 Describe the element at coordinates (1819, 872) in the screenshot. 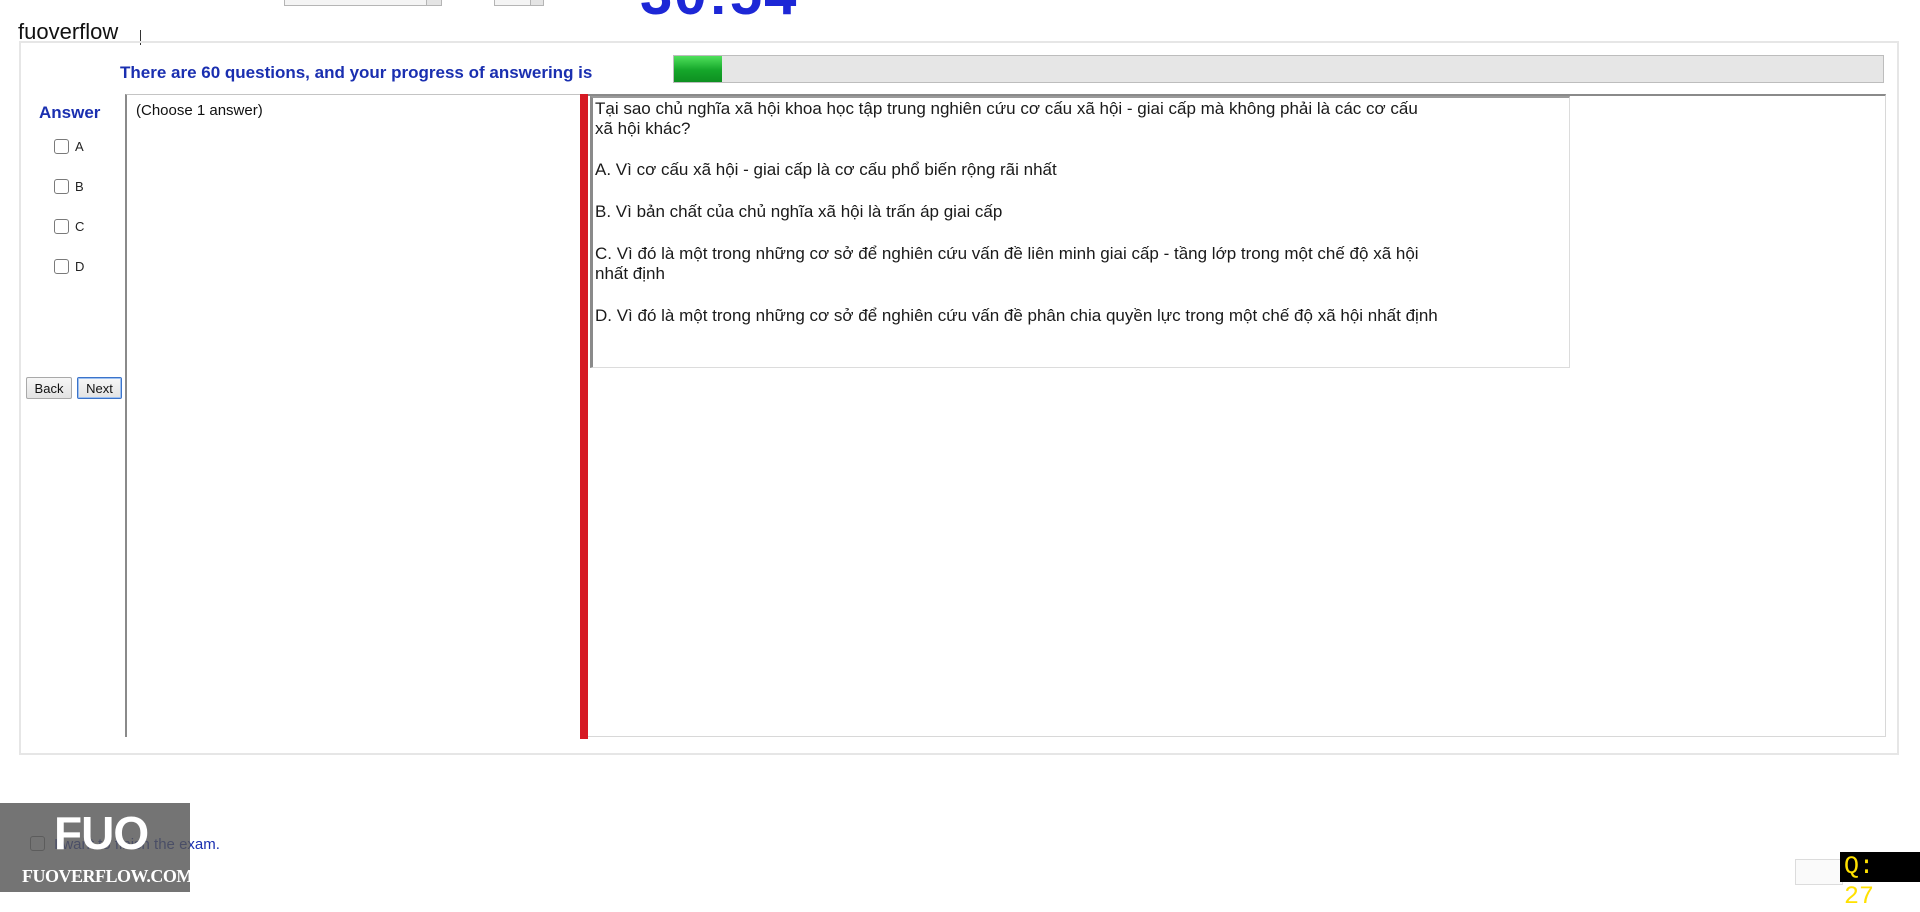

I see `bottom-input-field` at that location.